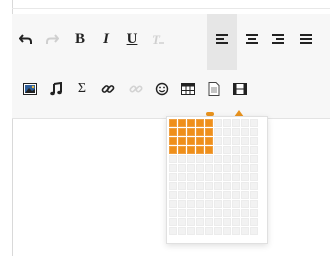 The height and width of the screenshot is (256, 330). I want to click on insert-table-button, so click(188, 89).